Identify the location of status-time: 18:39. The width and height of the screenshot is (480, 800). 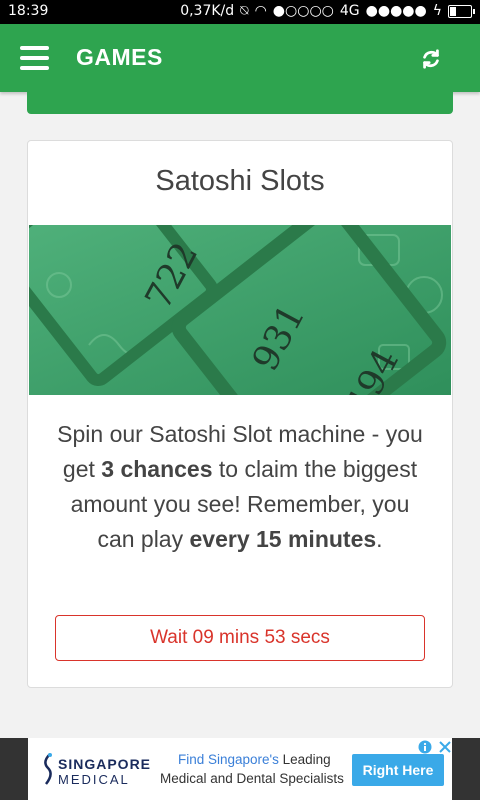
(28, 11).